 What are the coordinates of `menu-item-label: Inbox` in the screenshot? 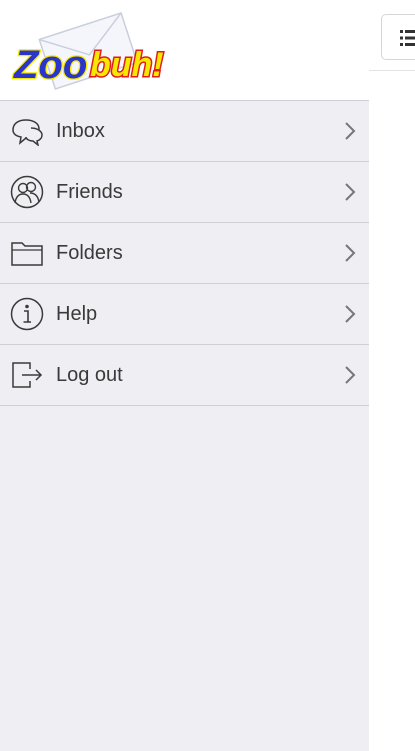 It's located at (80, 131).